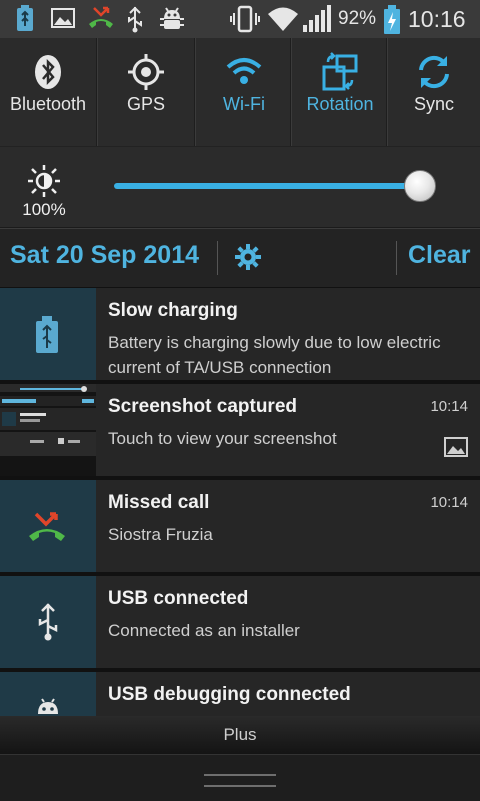 Image resolution: width=480 pixels, height=801 pixels. Describe the element at coordinates (159, 502) in the screenshot. I see `notification-title: Missed call` at that location.